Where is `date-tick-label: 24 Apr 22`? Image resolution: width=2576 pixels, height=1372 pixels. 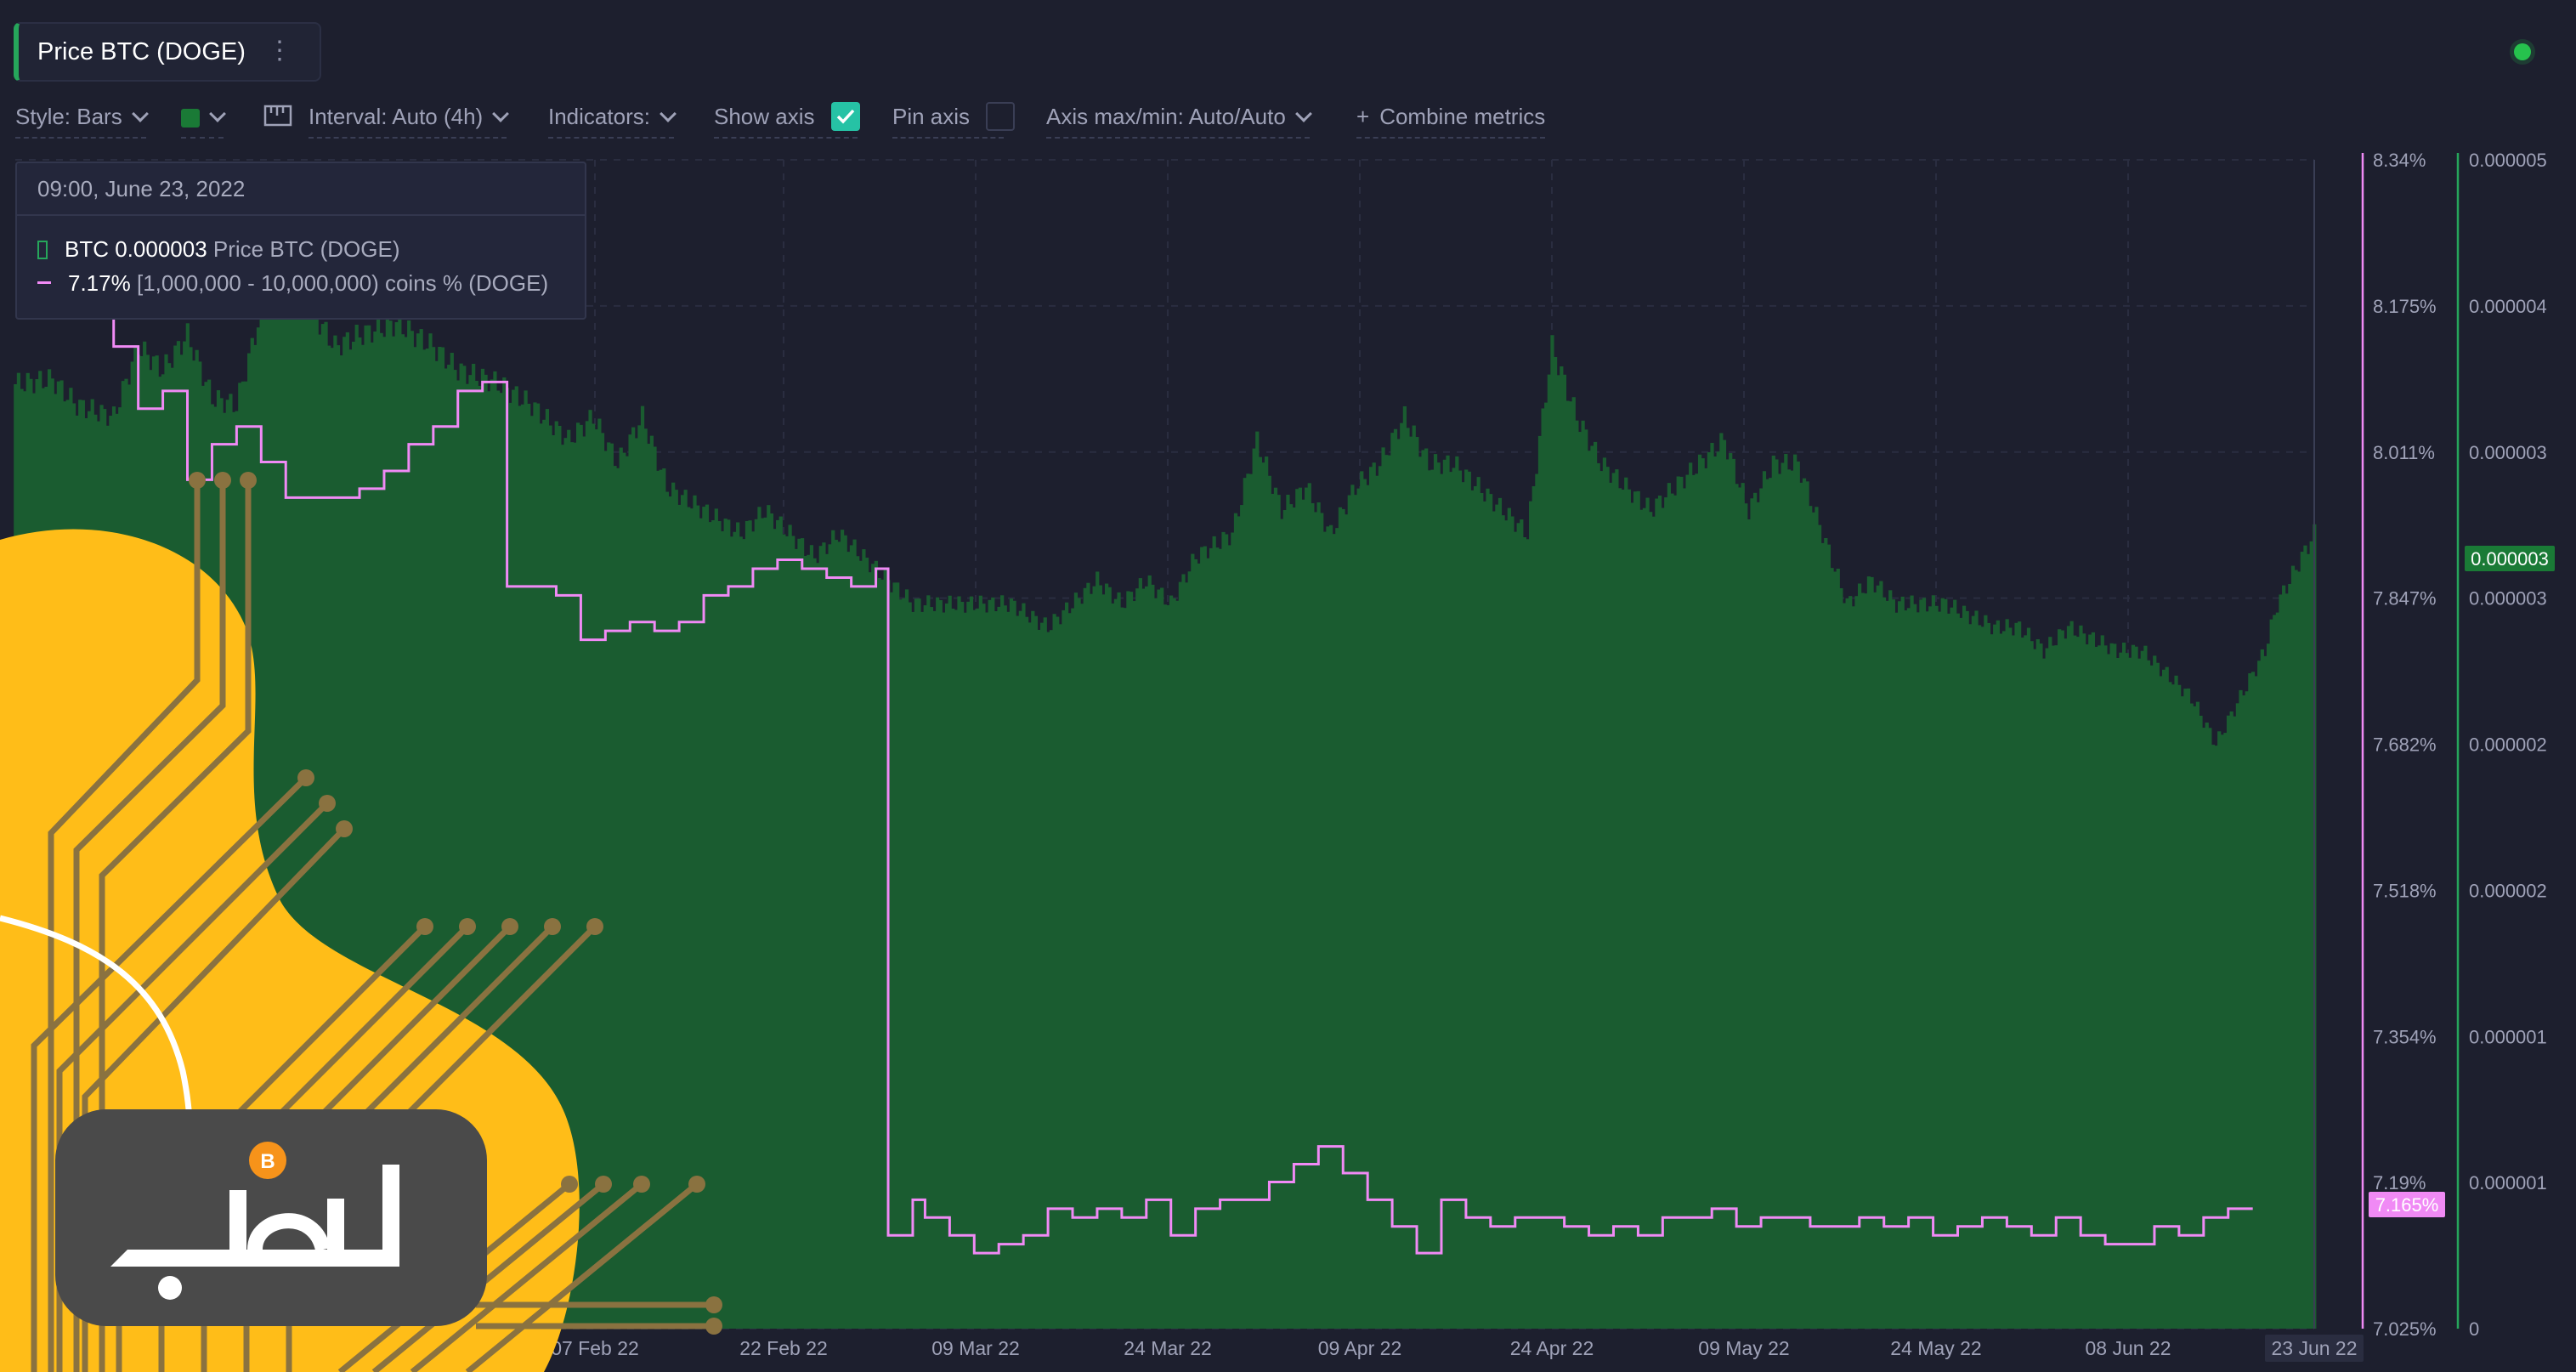 date-tick-label: 24 Apr 22 is located at coordinates (1552, 1348).